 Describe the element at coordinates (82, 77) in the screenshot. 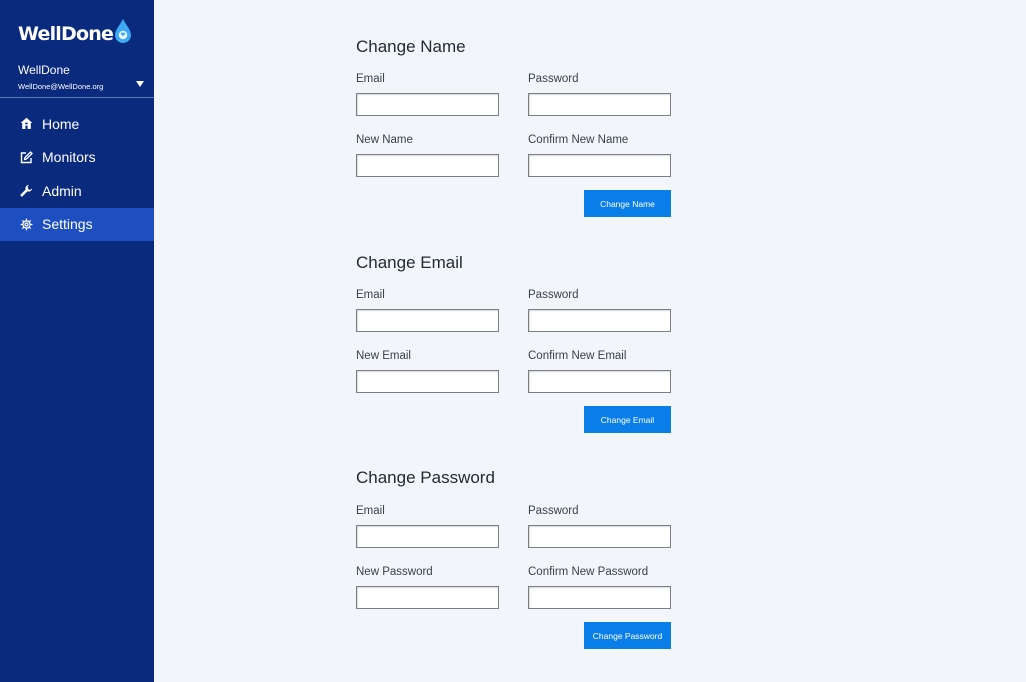

I see `account-switcher: WellDone WellDone@WellDone.org` at that location.